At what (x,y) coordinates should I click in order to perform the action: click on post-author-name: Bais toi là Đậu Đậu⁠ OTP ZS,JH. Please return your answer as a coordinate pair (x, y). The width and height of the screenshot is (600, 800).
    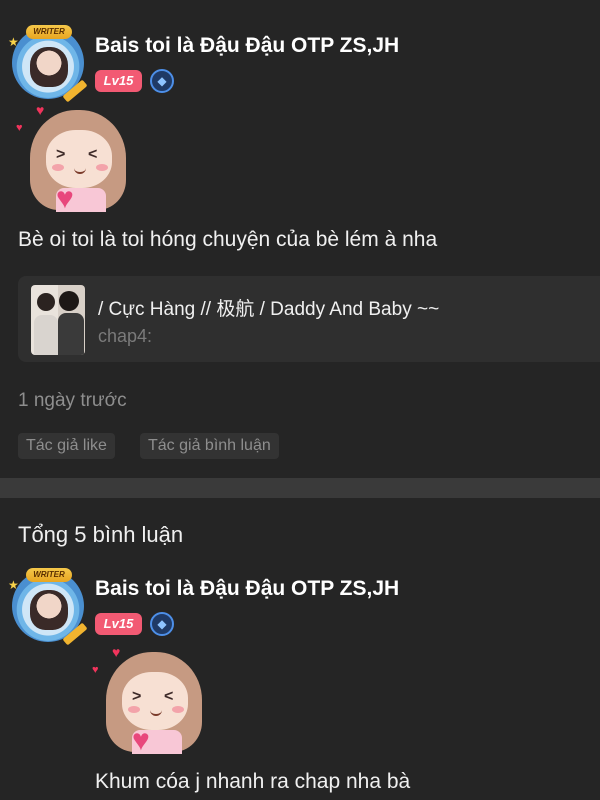
    Looking at the image, I should click on (247, 46).